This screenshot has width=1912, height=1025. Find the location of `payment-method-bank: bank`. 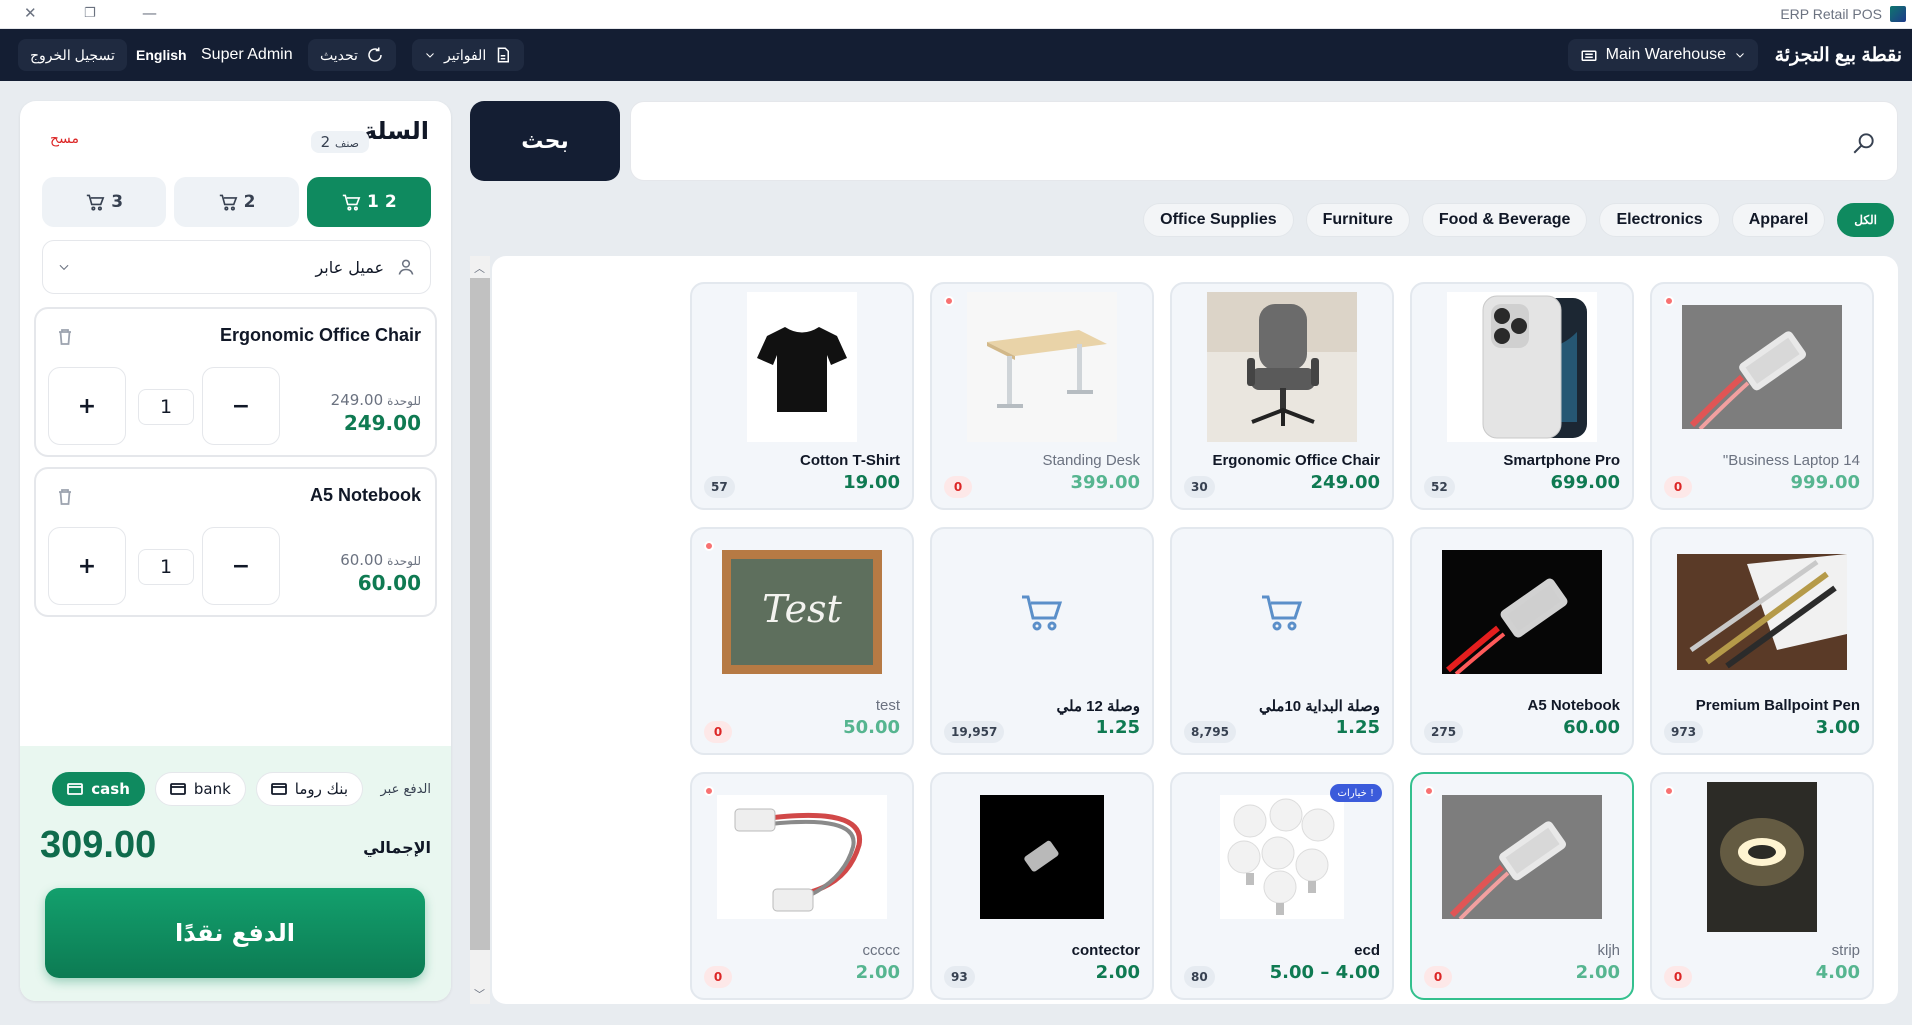

payment-method-bank: bank is located at coordinates (200, 789).